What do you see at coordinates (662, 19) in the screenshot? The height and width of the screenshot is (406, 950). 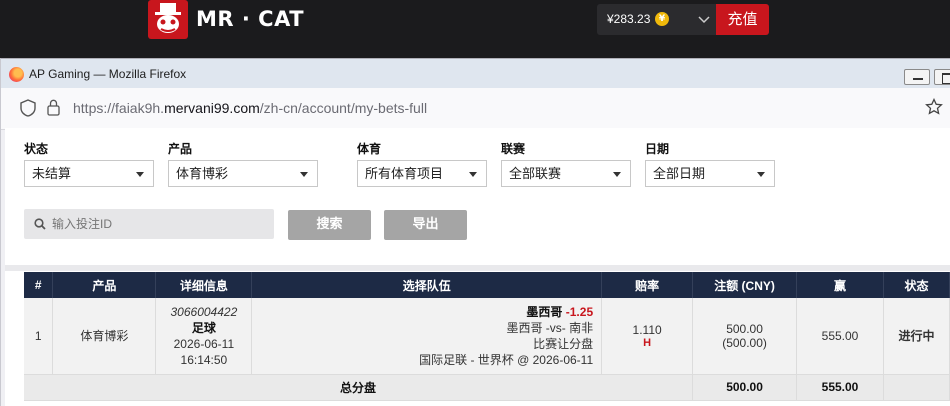 I see `coin-icon: ¥` at bounding box center [662, 19].